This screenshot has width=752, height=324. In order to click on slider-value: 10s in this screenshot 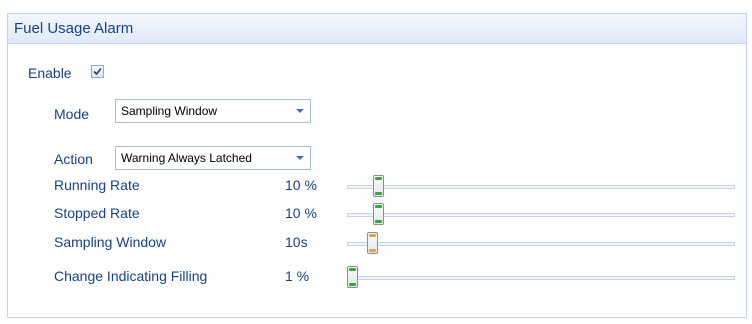, I will do `click(296, 242)`.